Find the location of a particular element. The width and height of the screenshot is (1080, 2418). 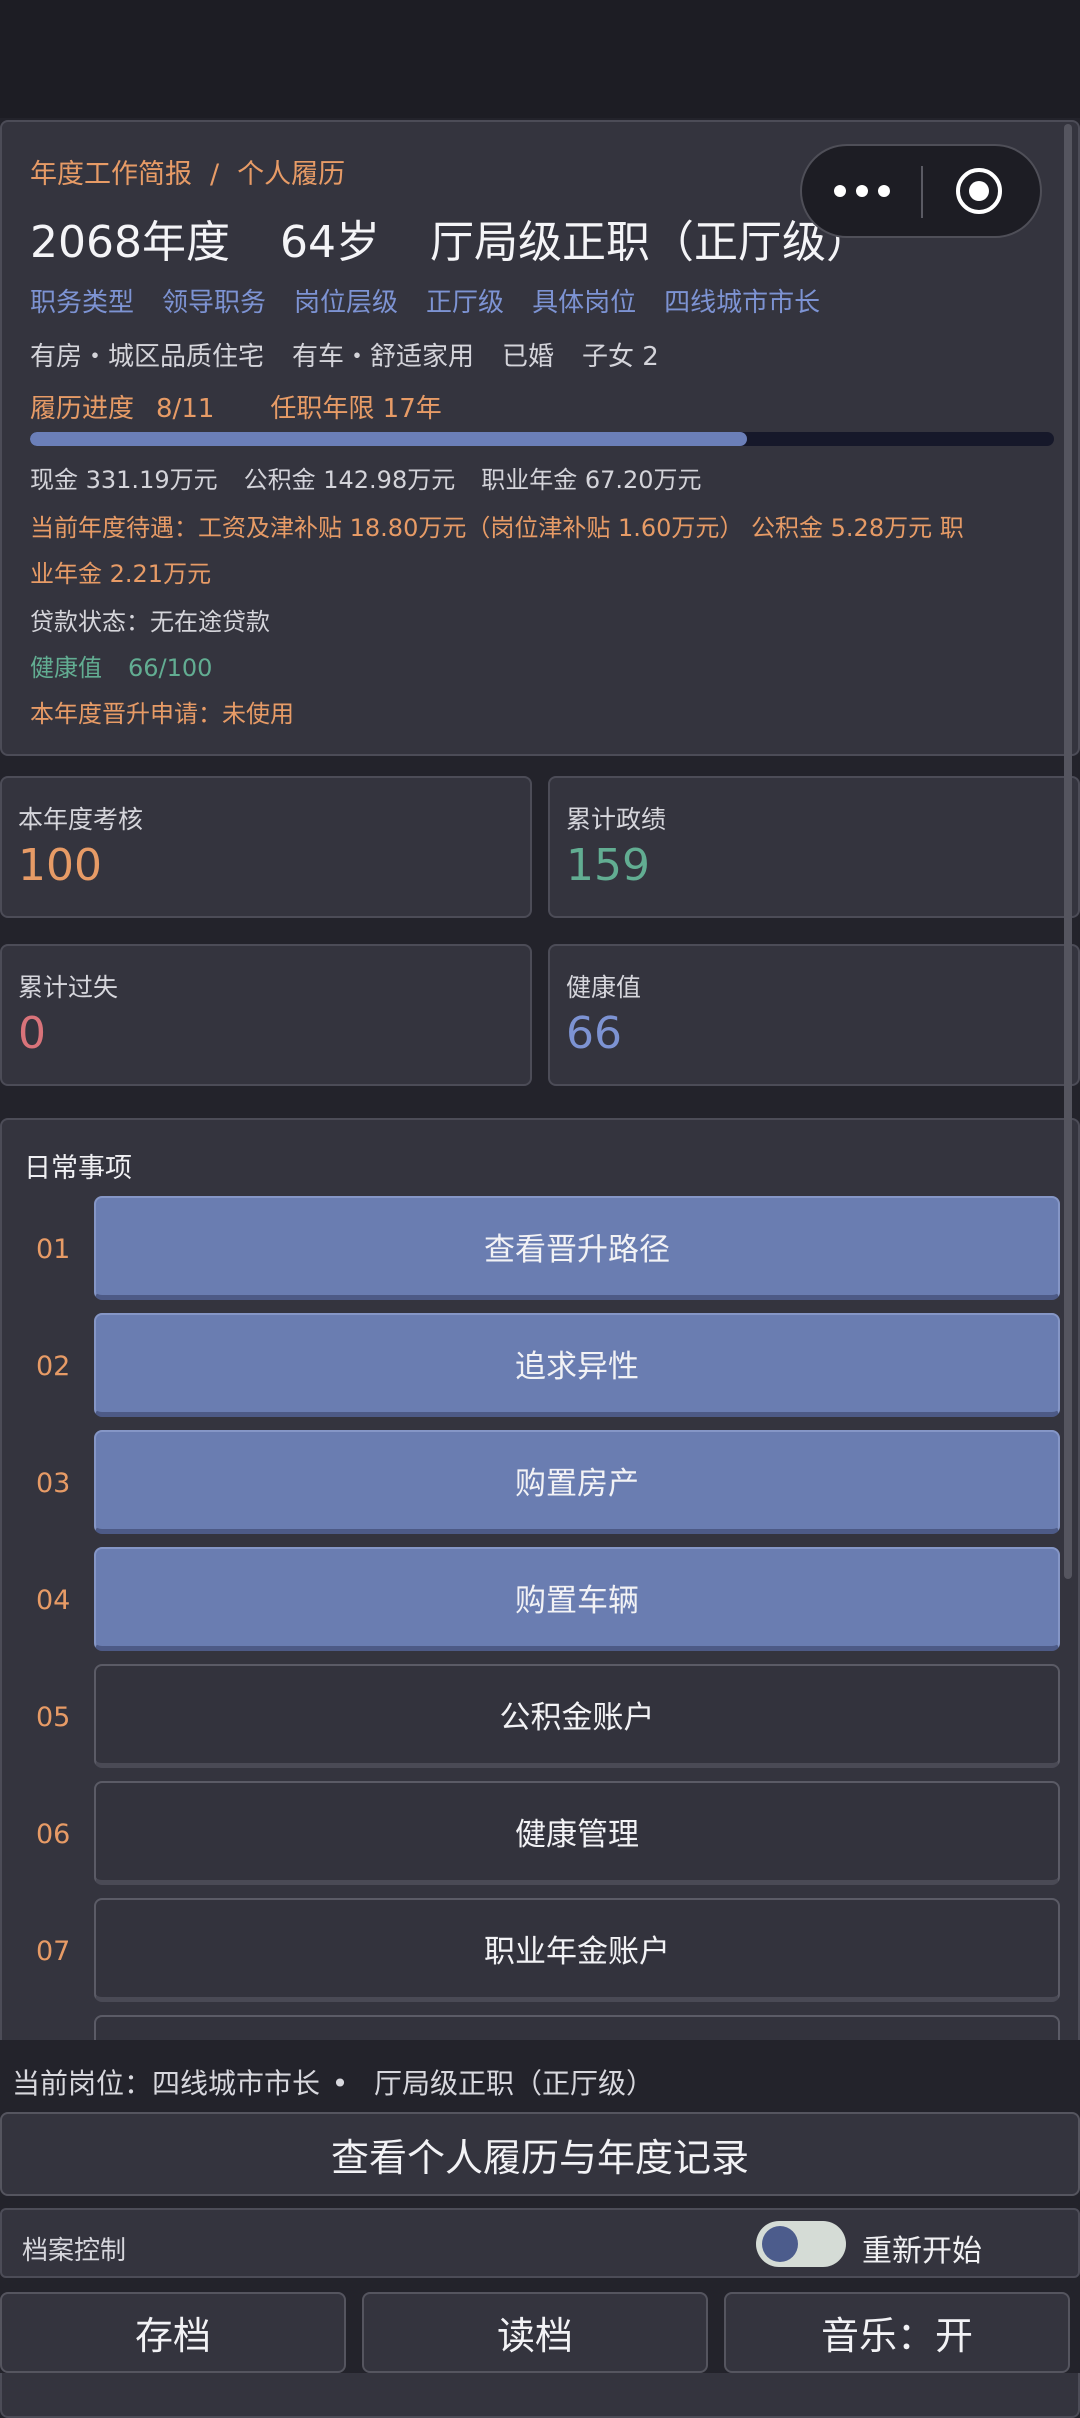

progress-bar-fill is located at coordinates (388, 439).